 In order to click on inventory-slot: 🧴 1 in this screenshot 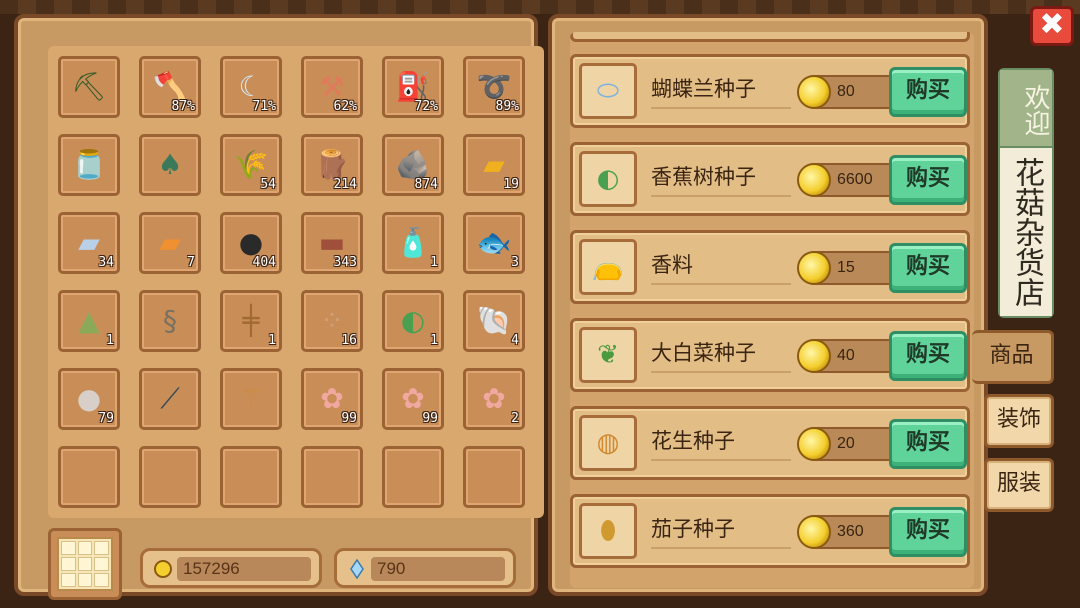, I will do `click(413, 243)`.